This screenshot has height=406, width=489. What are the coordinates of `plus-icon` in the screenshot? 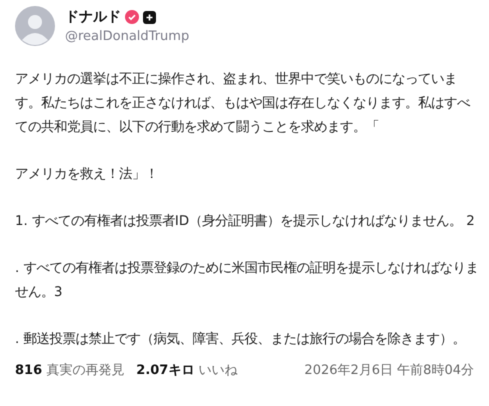 It's located at (149, 17).